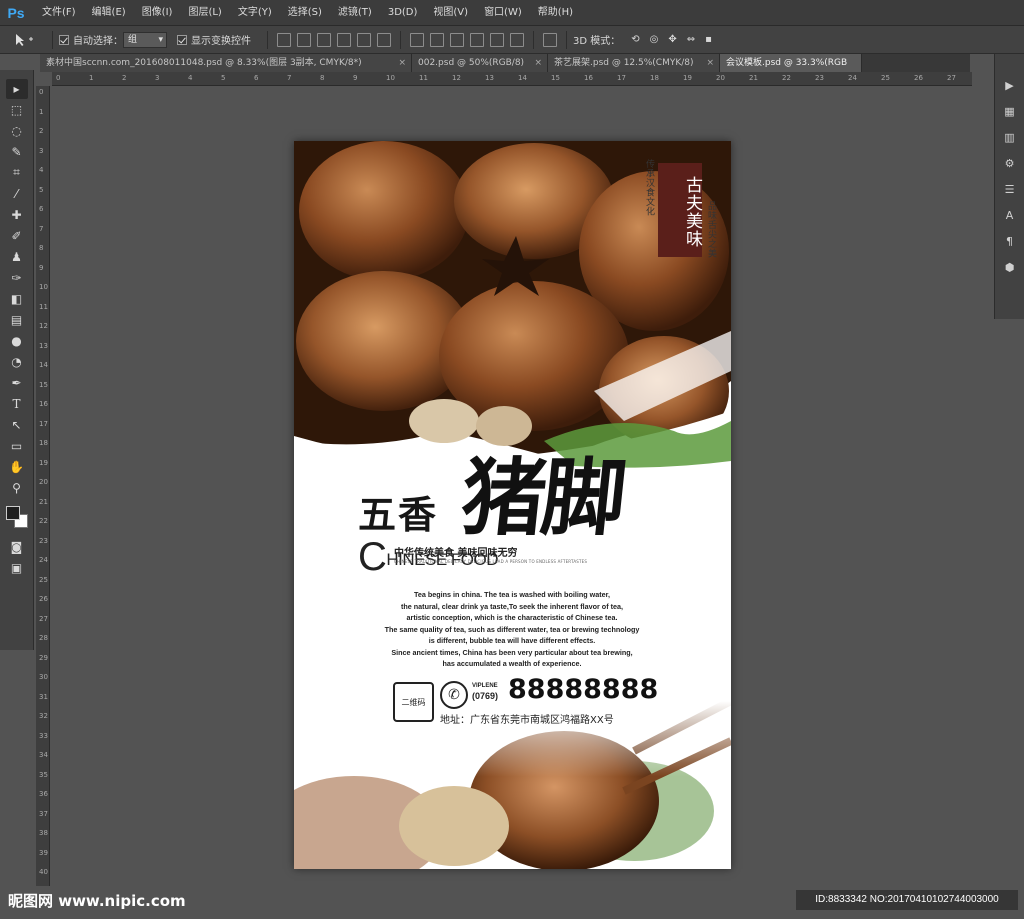 The height and width of the screenshot is (919, 1024). Describe the element at coordinates (457, 39) in the screenshot. I see `distribute-bottom-icon` at that location.